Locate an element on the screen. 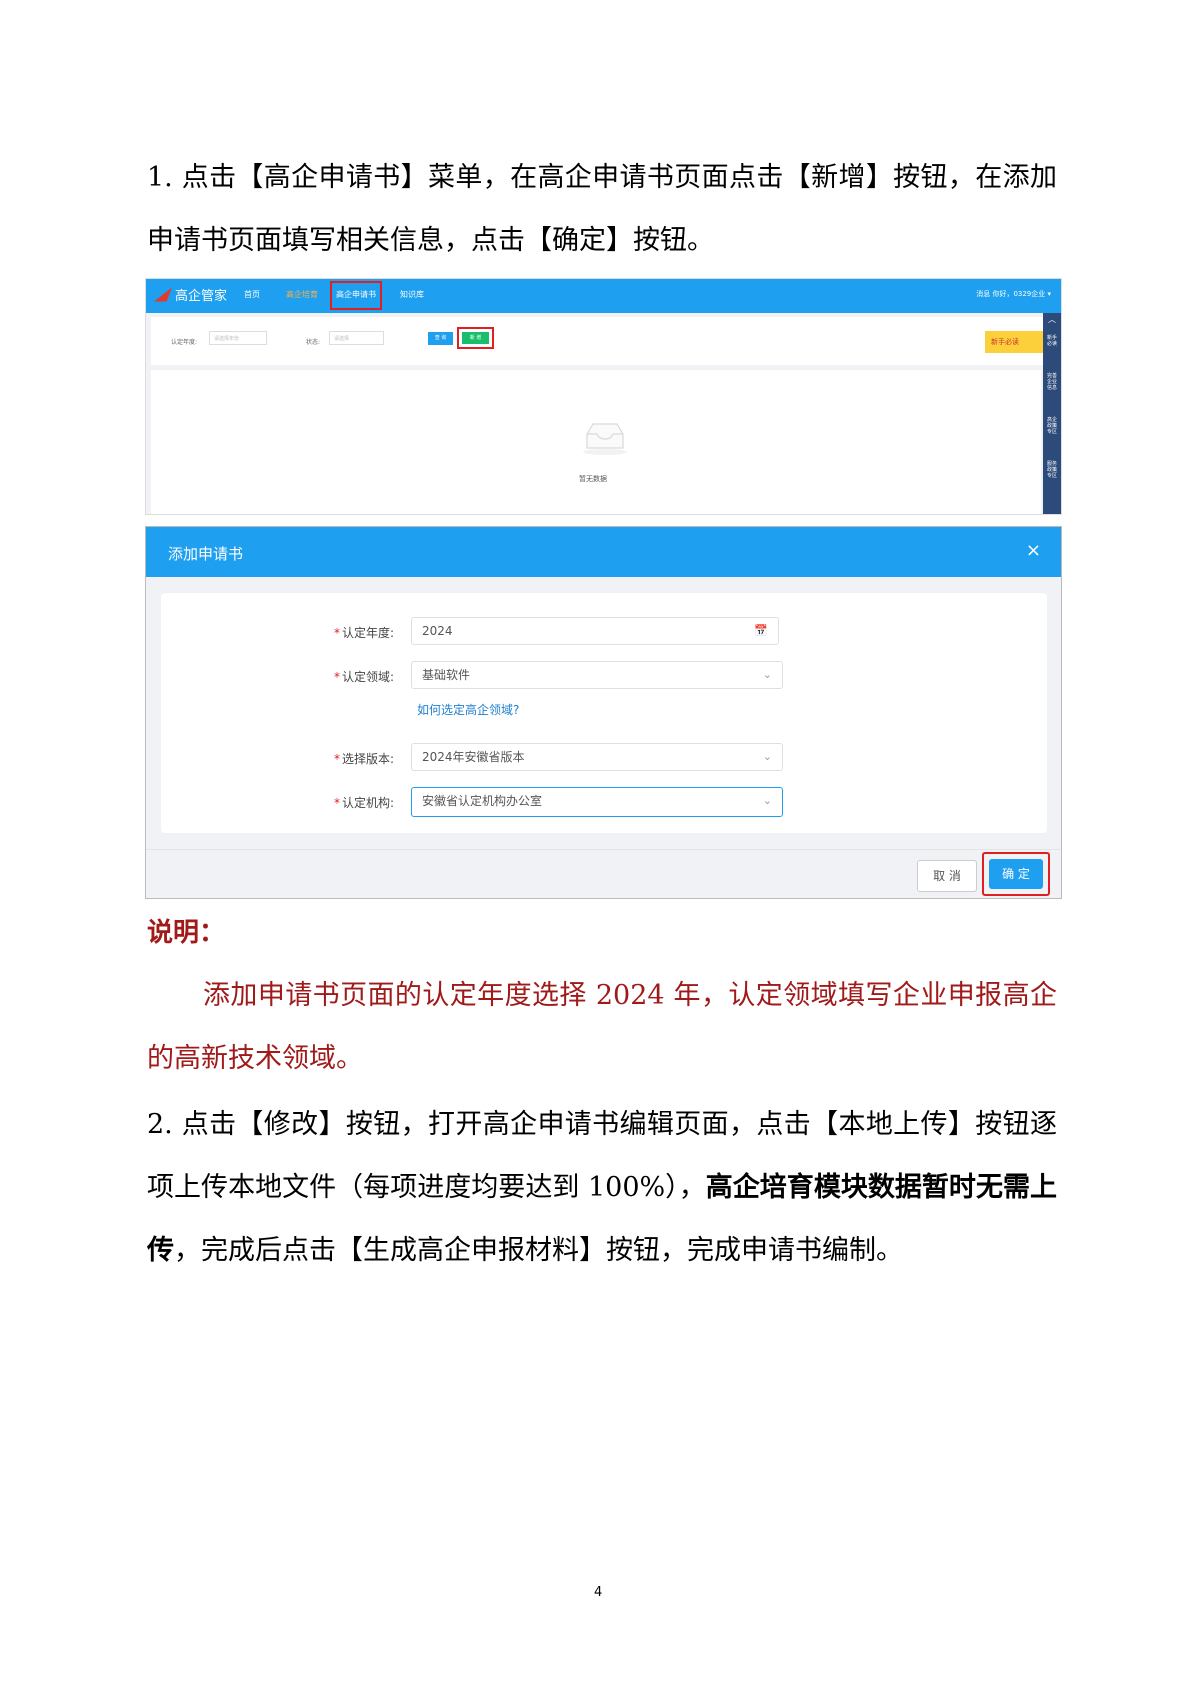 The image size is (1200, 1696). confirm-button: 确 定 is located at coordinates (1016, 874).